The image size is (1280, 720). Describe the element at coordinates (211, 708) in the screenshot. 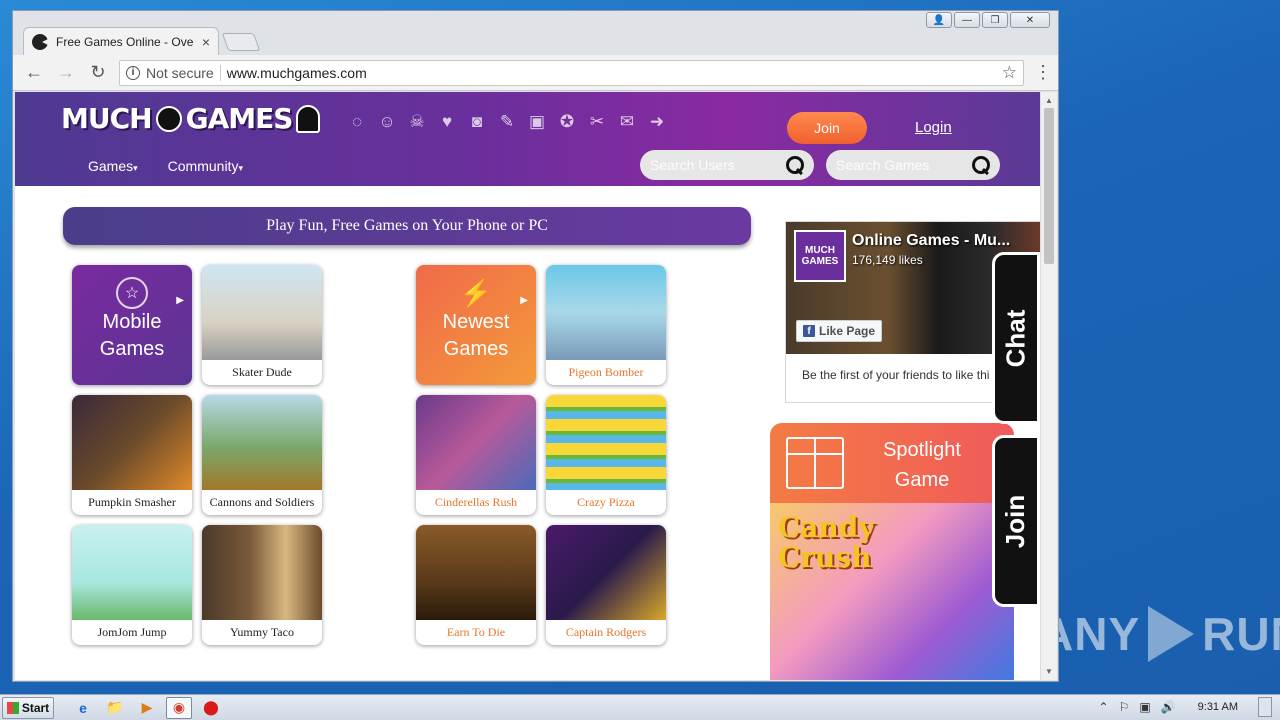

I see `opera-icon: ⬤` at that location.